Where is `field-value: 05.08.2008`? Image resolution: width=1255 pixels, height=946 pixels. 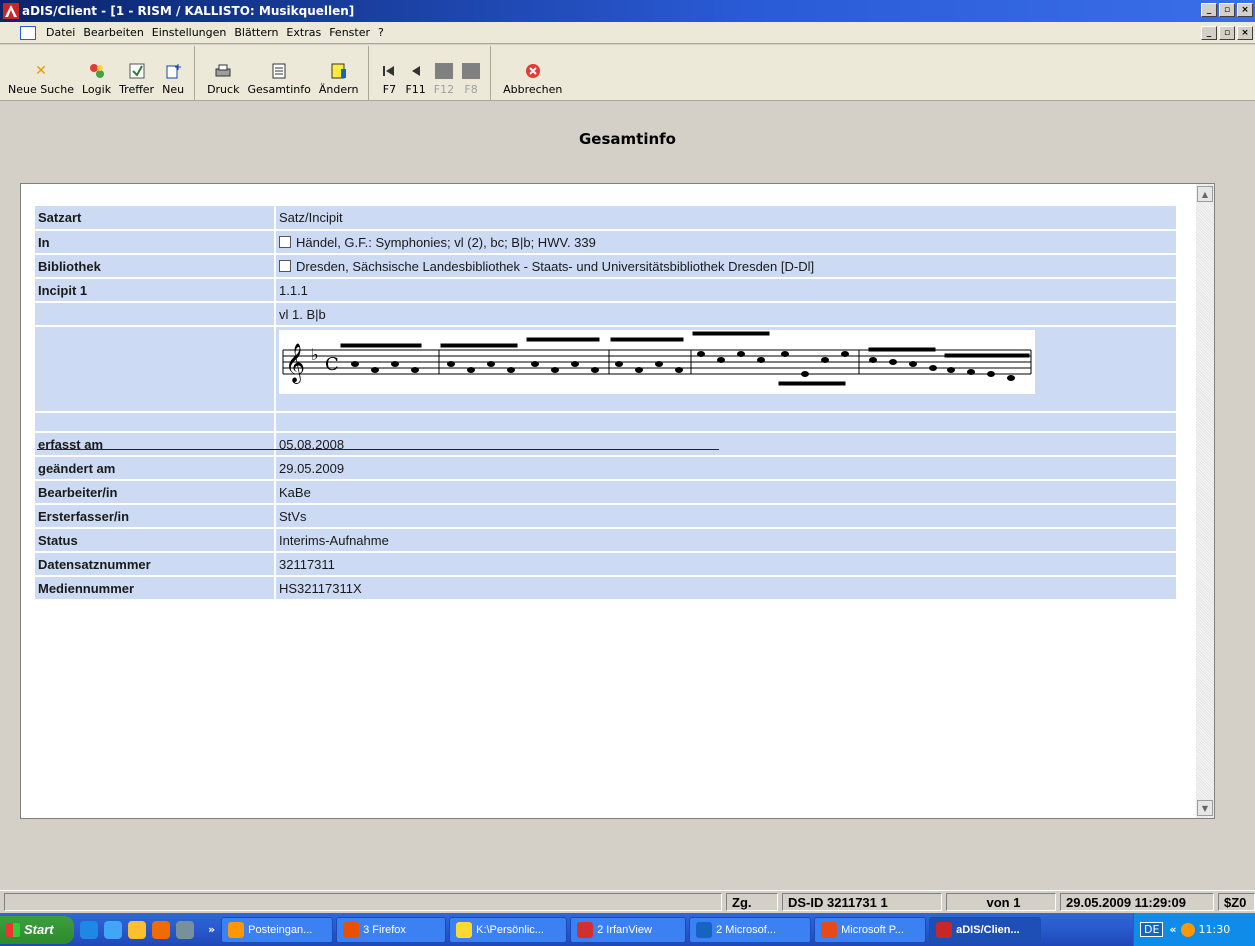 field-value: 05.08.2008 is located at coordinates (725, 444).